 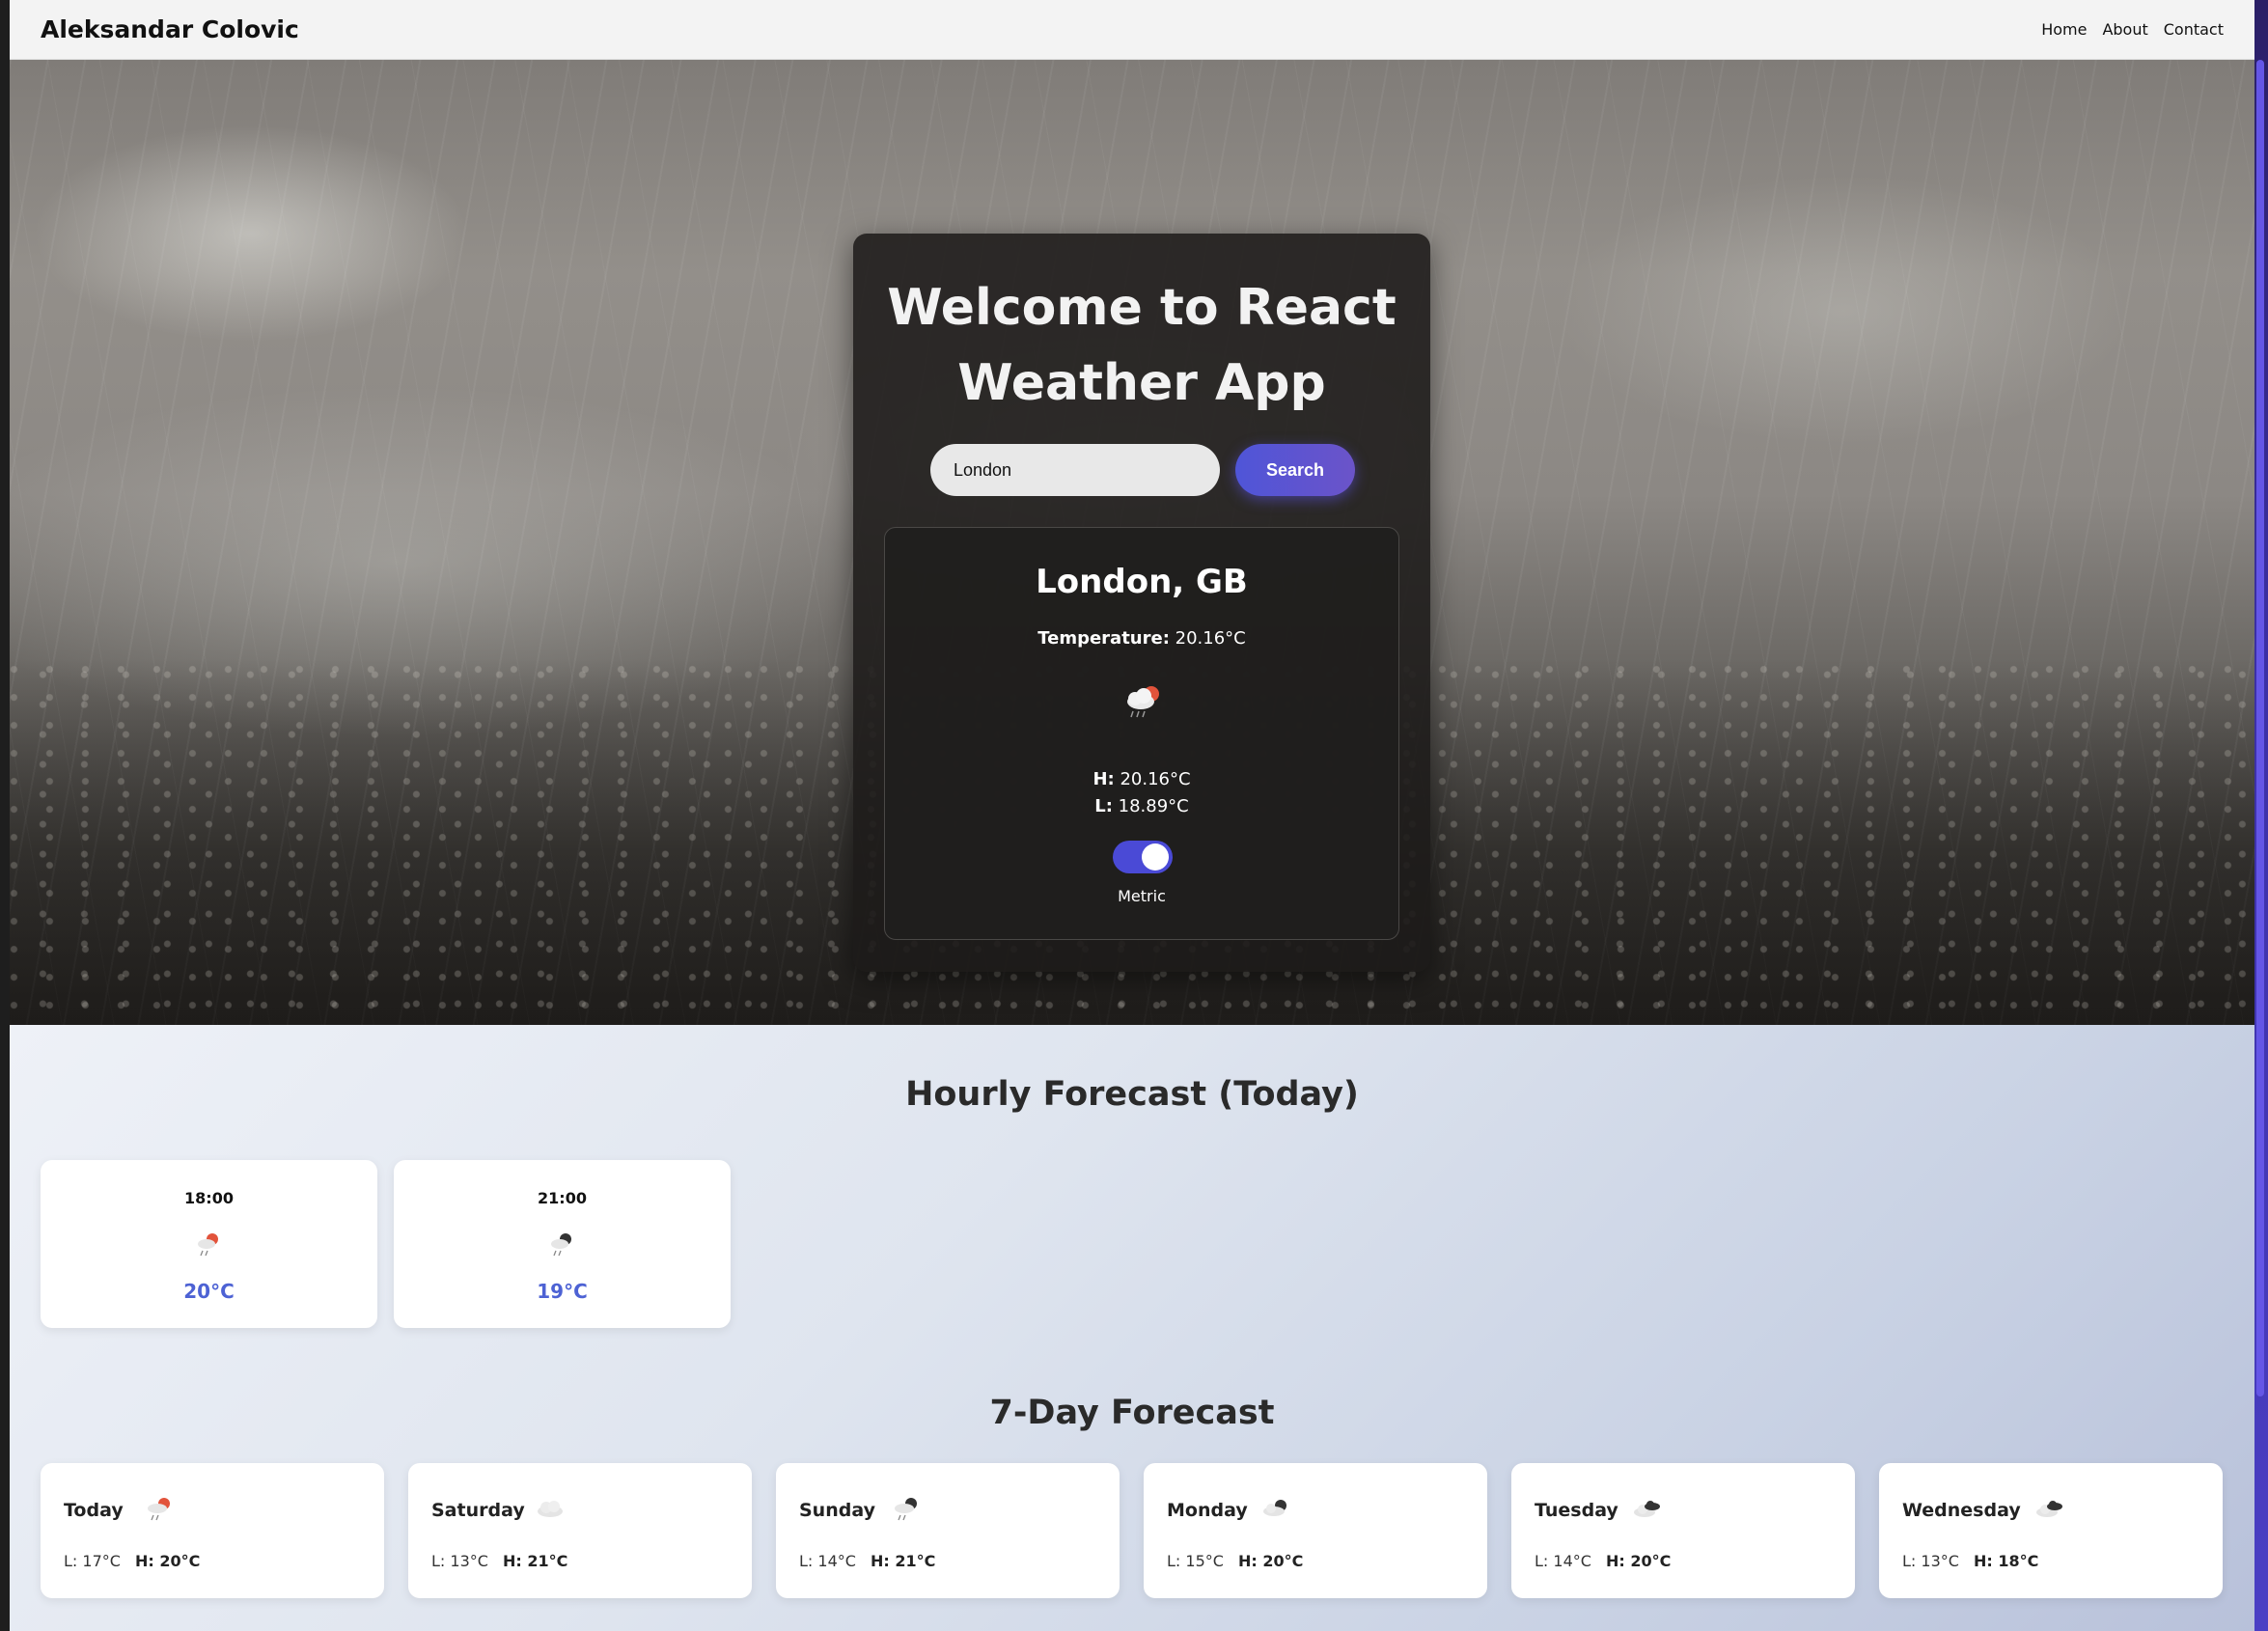 I want to click on day-name: Monday, so click(x=1207, y=1510).